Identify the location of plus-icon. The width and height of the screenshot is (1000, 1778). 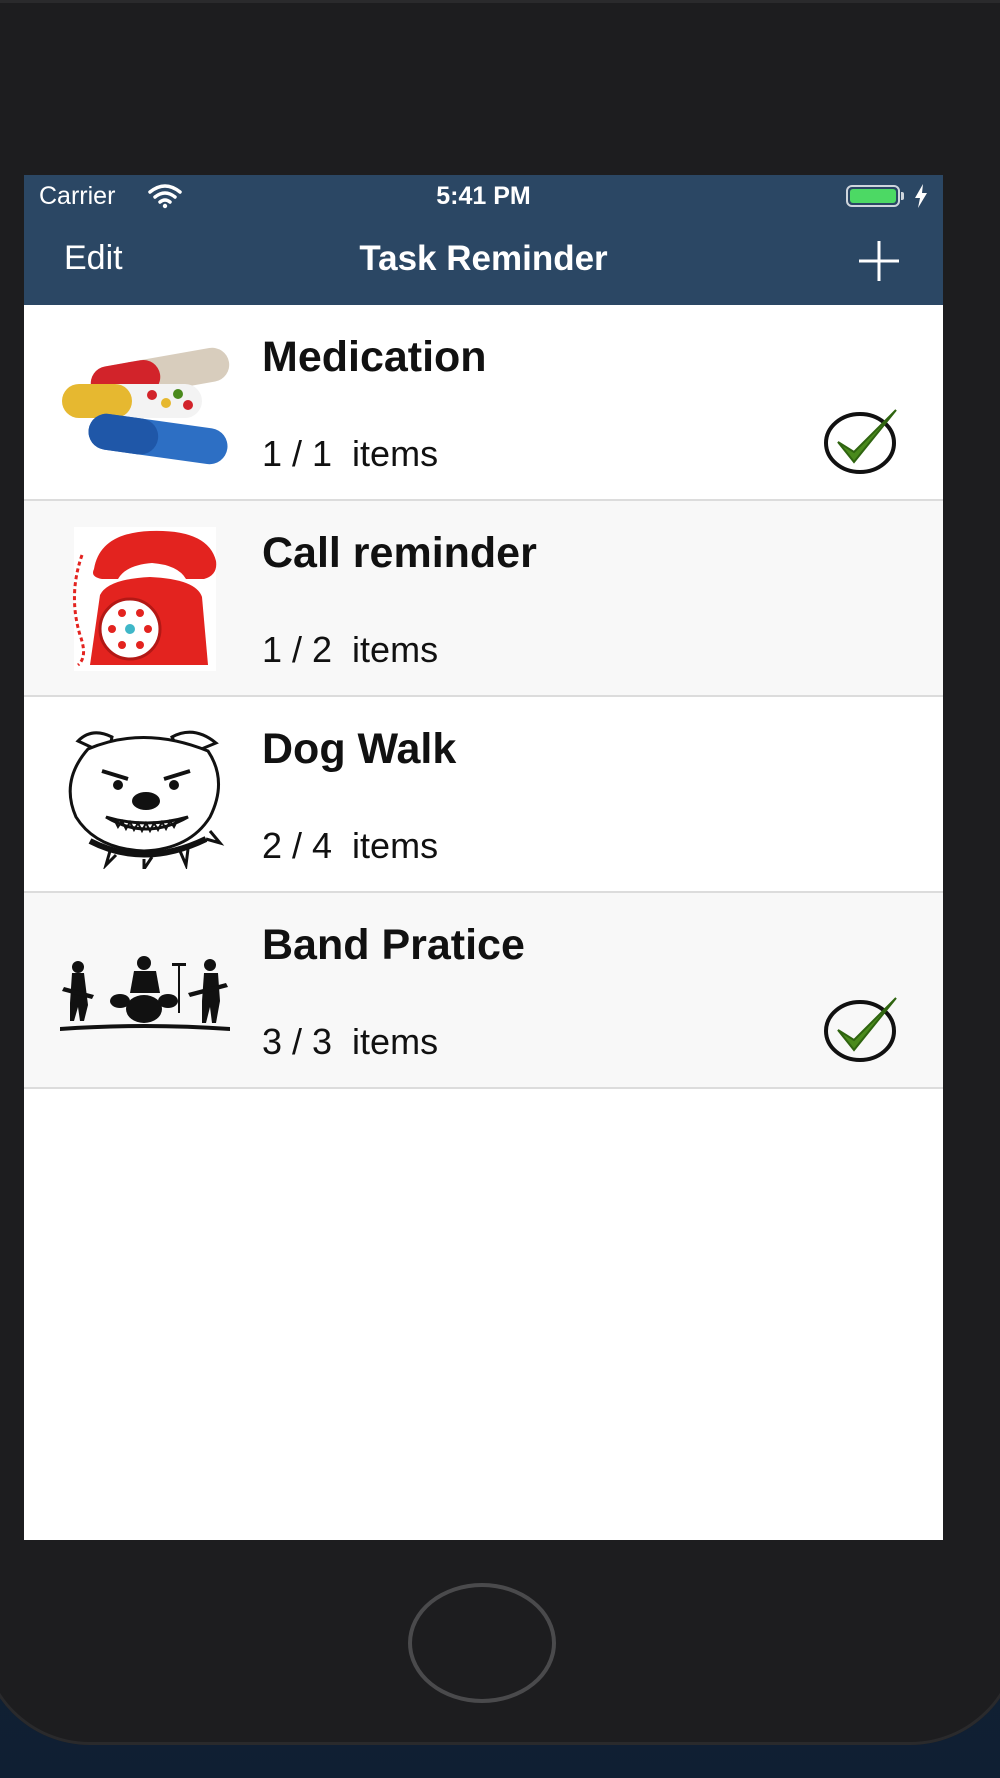
(879, 261).